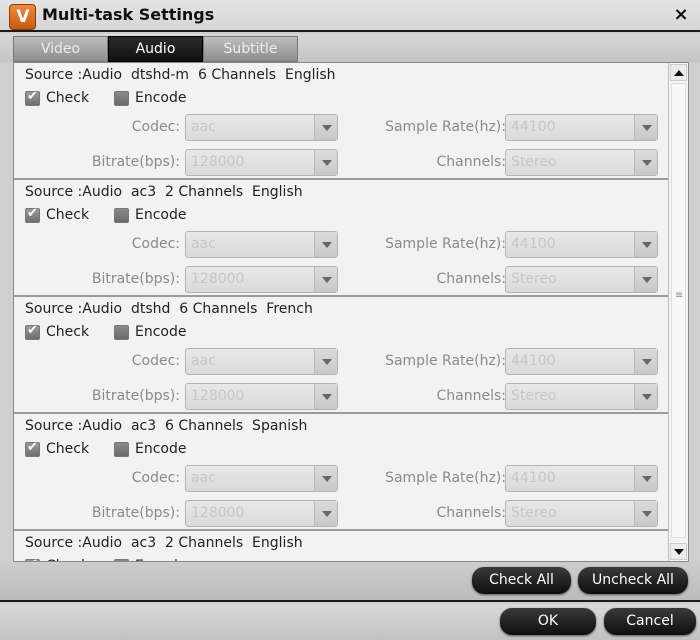  Describe the element at coordinates (128, 14) in the screenshot. I see `window-title: Multi-task Settings` at that location.